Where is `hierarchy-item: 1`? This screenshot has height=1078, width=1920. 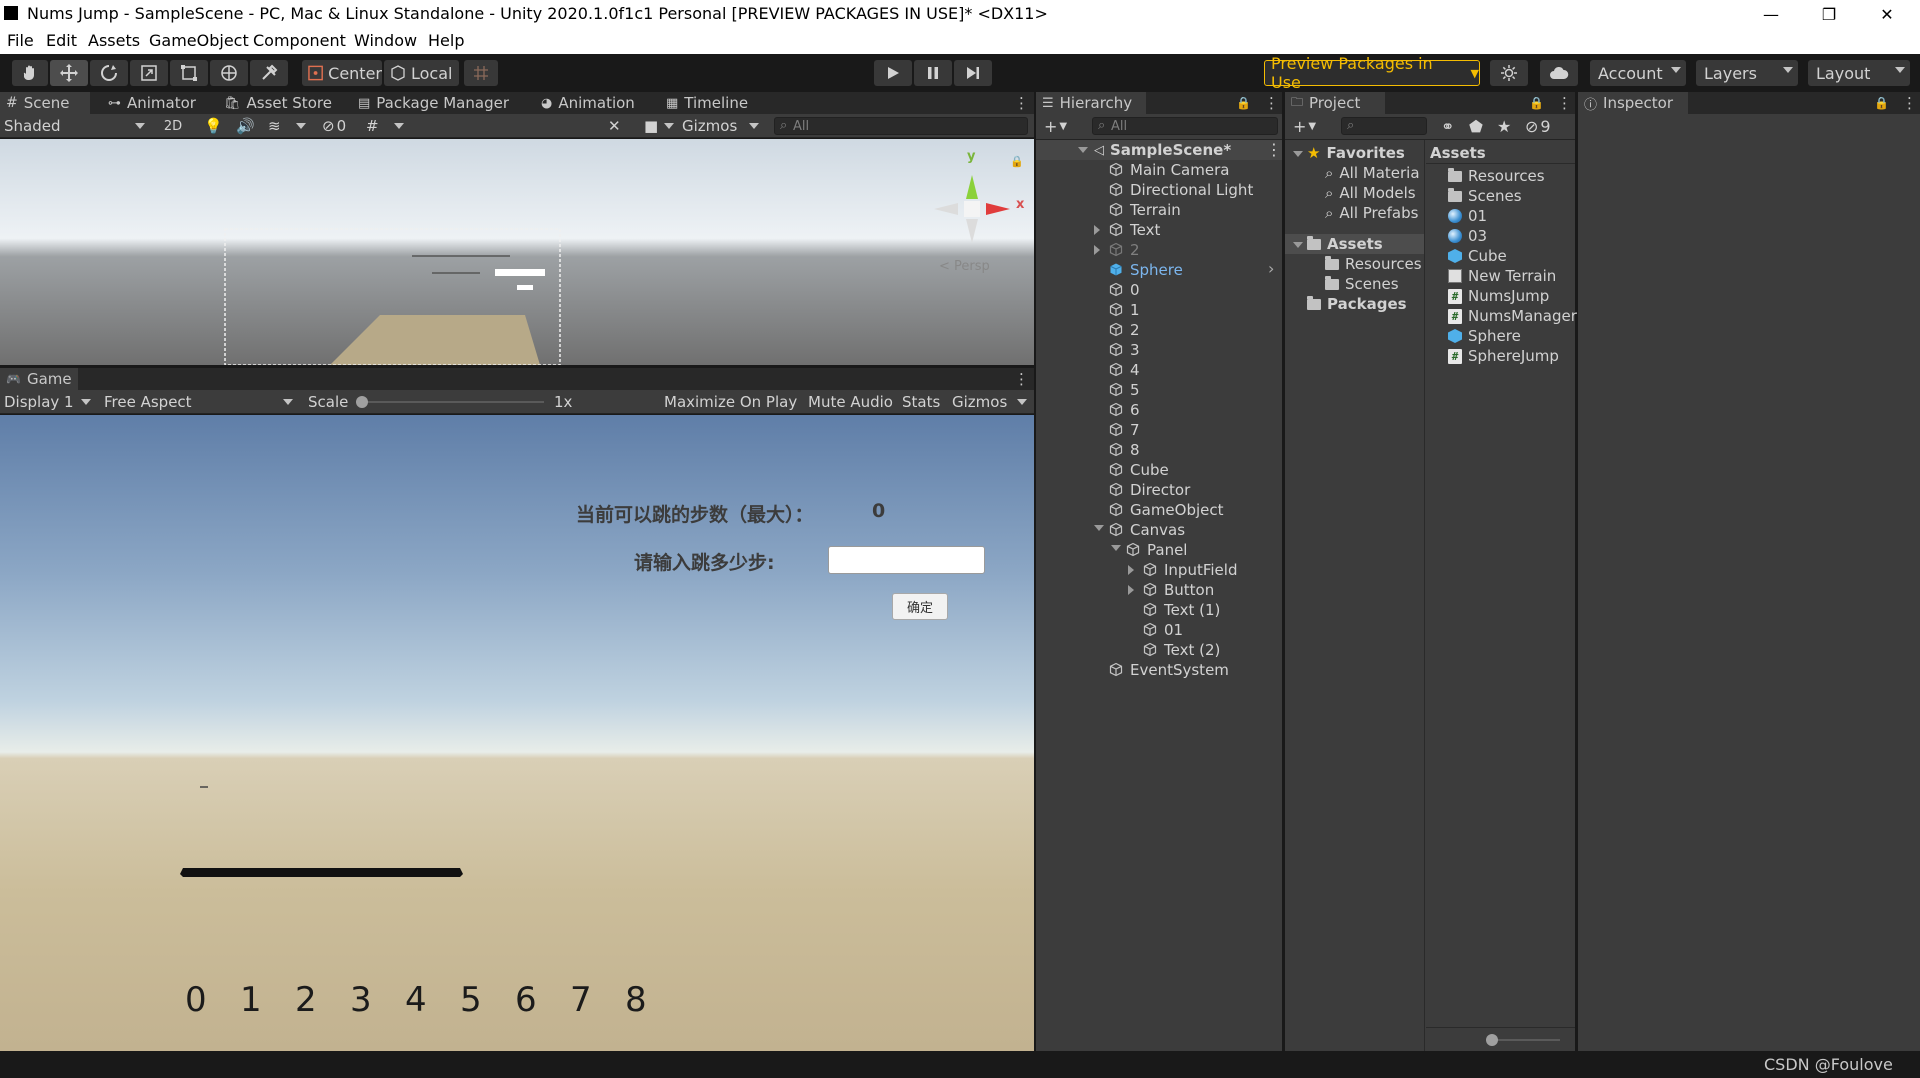 hierarchy-item: 1 is located at coordinates (1124, 310).